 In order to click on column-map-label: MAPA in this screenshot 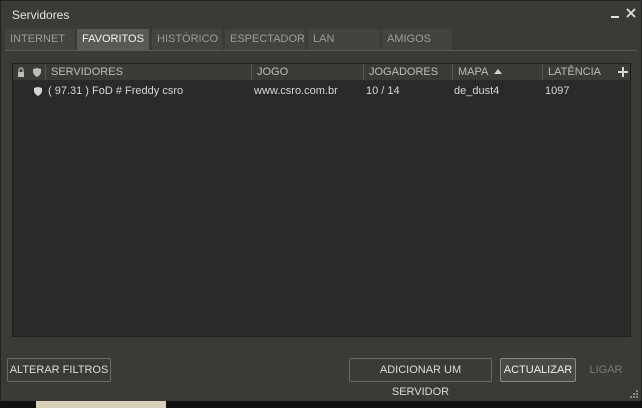, I will do `click(473, 72)`.